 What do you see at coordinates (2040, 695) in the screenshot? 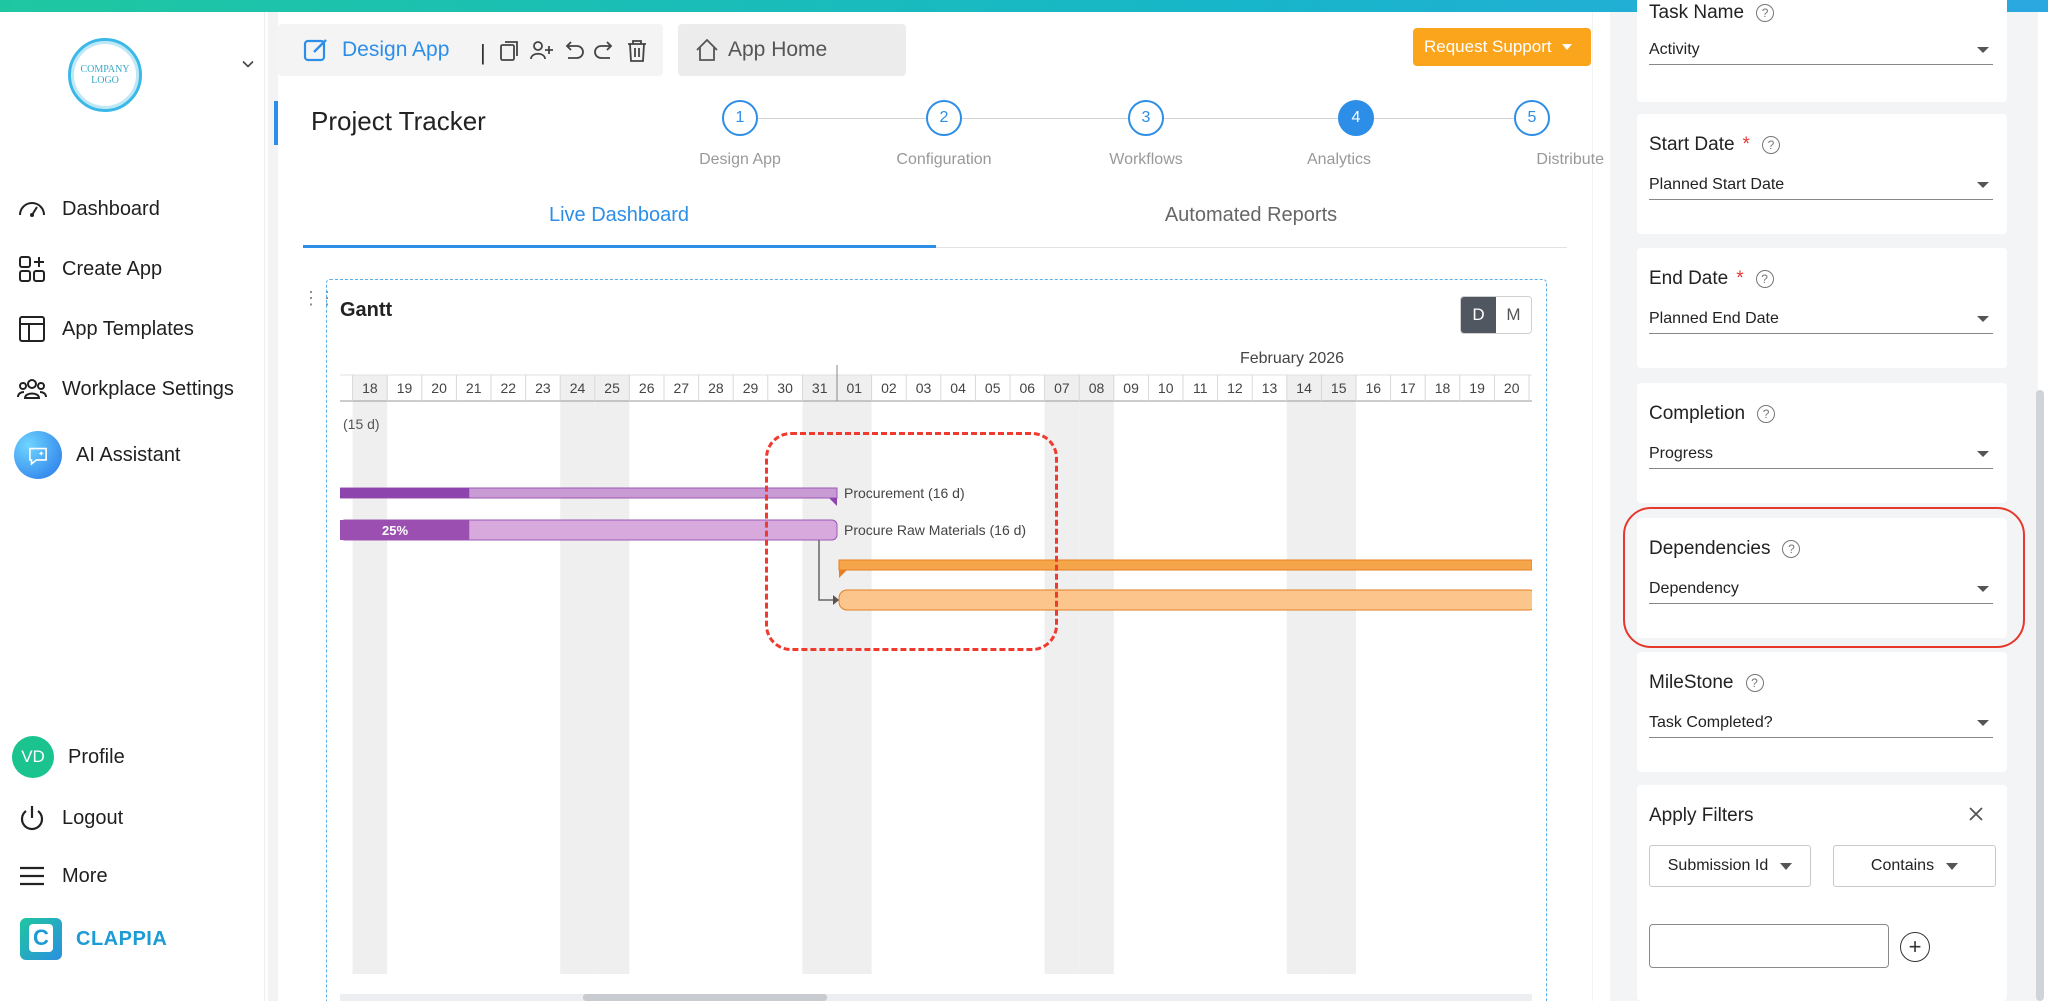
I see `vertical-scrollbar` at bounding box center [2040, 695].